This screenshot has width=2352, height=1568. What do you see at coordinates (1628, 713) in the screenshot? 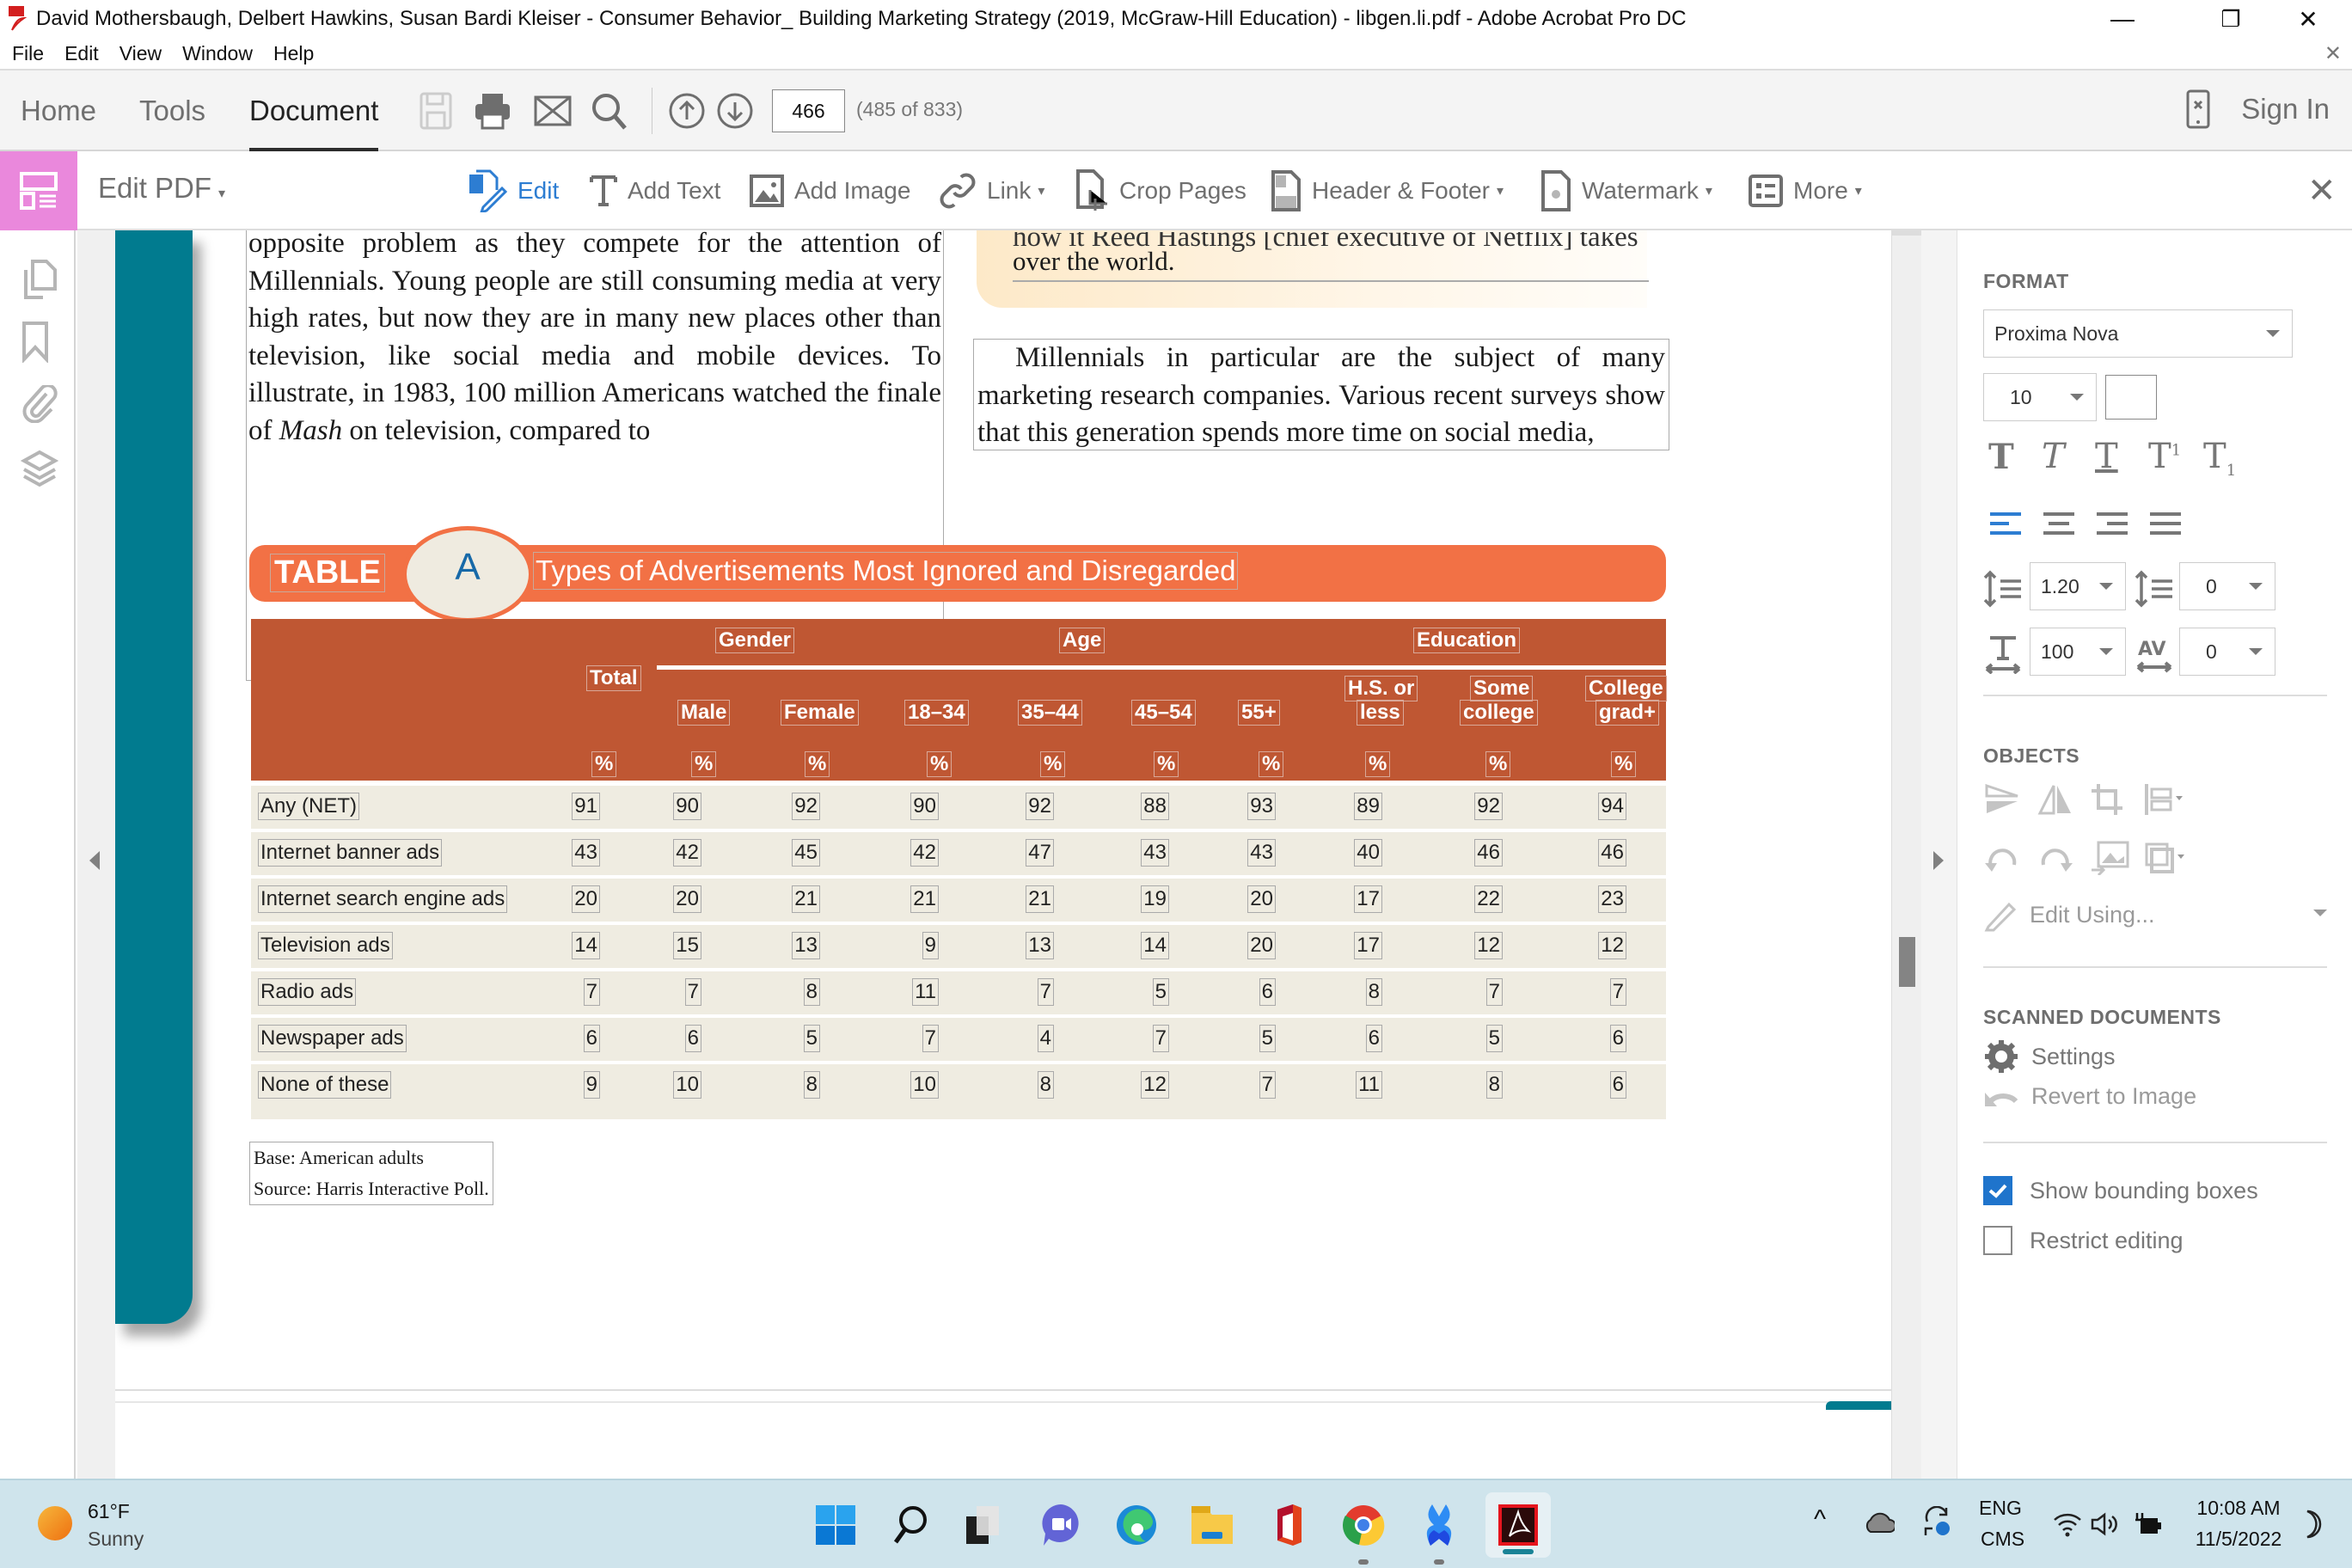
I see `col-college-grad-line2: grad+` at bounding box center [1628, 713].